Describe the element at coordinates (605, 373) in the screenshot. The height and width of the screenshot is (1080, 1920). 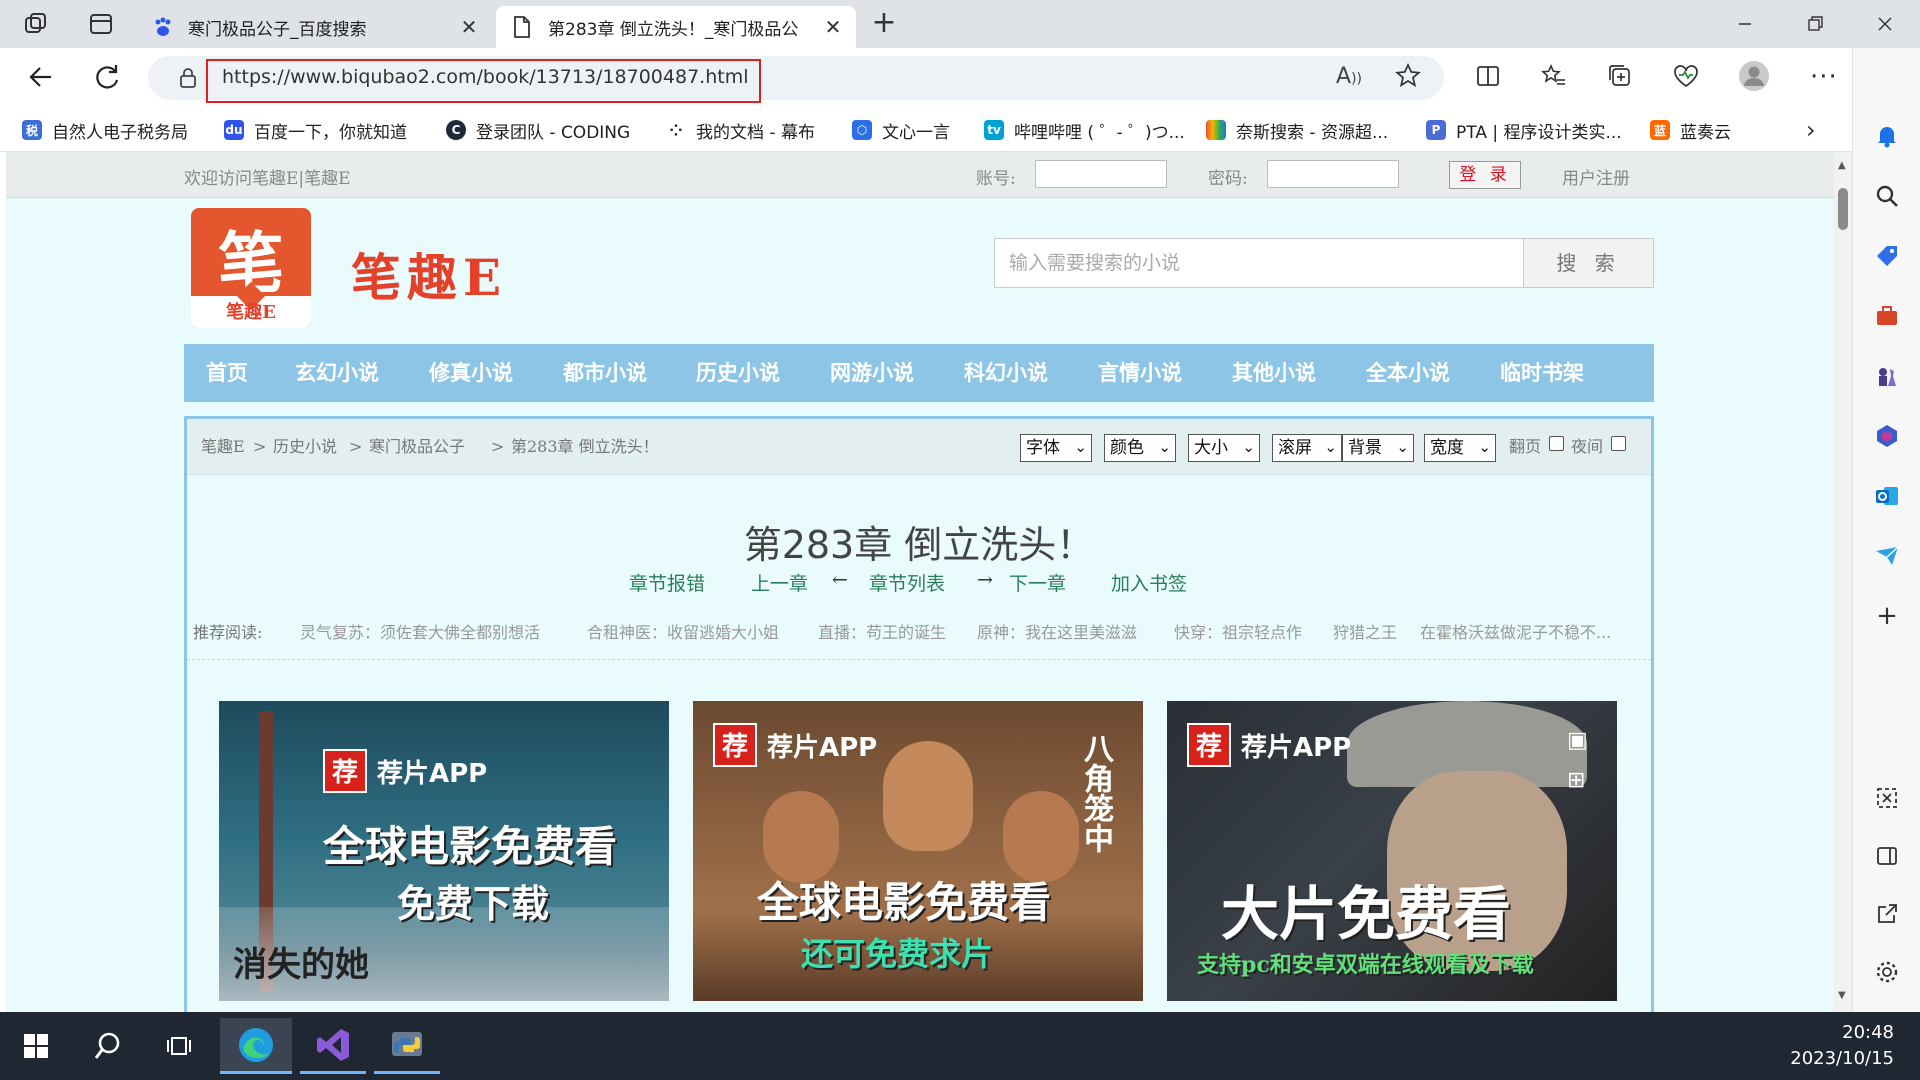
I see `nav-urban: 都市小说` at that location.